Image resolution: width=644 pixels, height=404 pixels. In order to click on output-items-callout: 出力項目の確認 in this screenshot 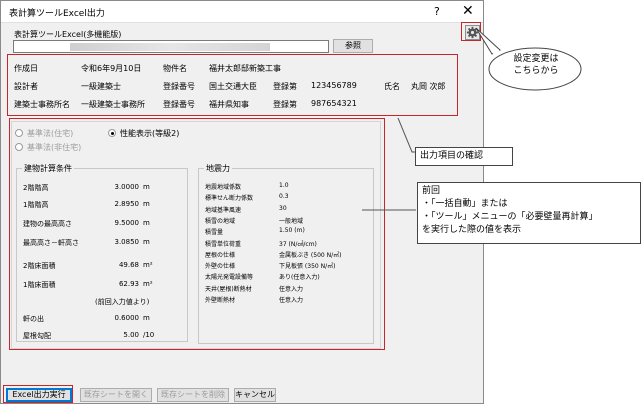, I will do `click(464, 156)`.